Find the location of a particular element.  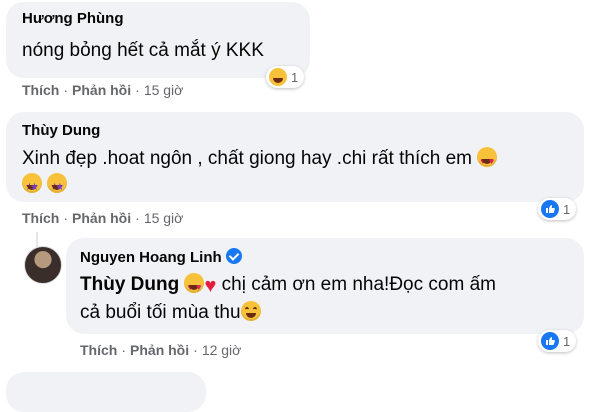

haha-icon is located at coordinates (278, 77).